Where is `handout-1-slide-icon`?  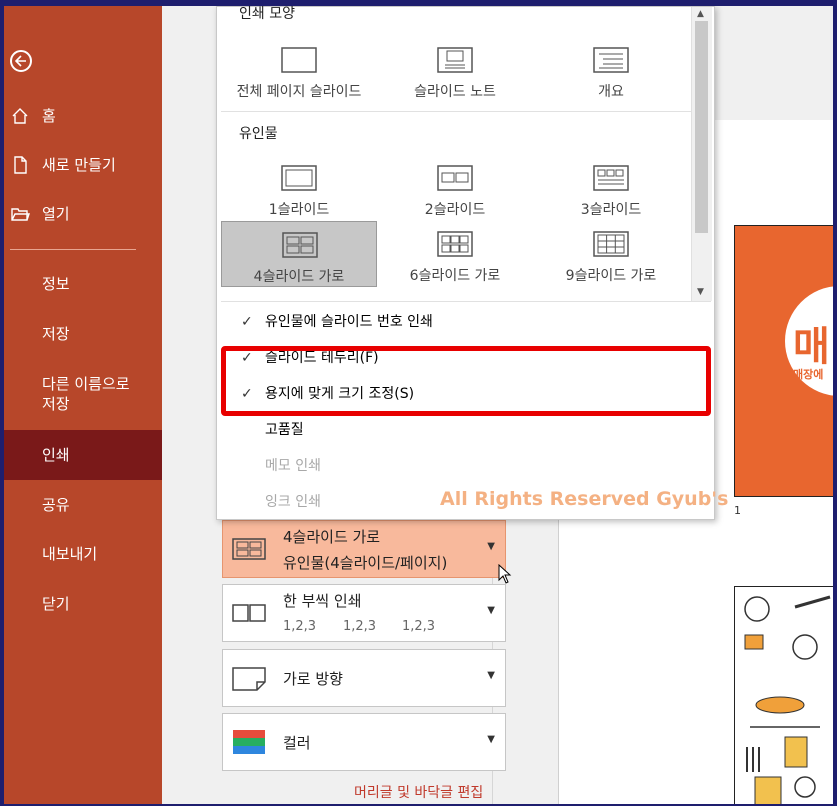 handout-1-slide-icon is located at coordinates (299, 178).